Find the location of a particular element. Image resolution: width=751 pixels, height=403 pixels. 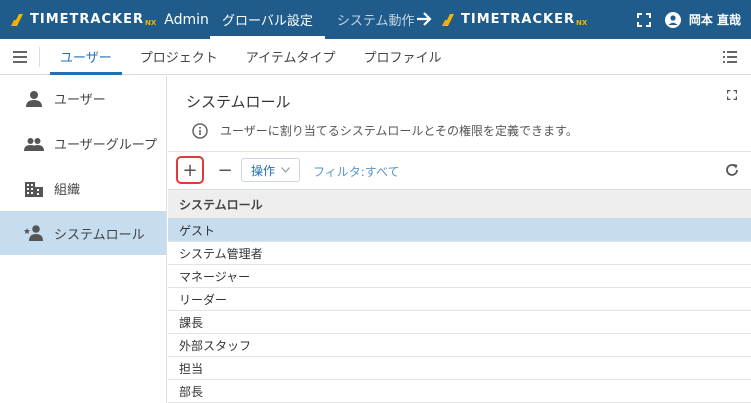

expand-icon is located at coordinates (732, 95).